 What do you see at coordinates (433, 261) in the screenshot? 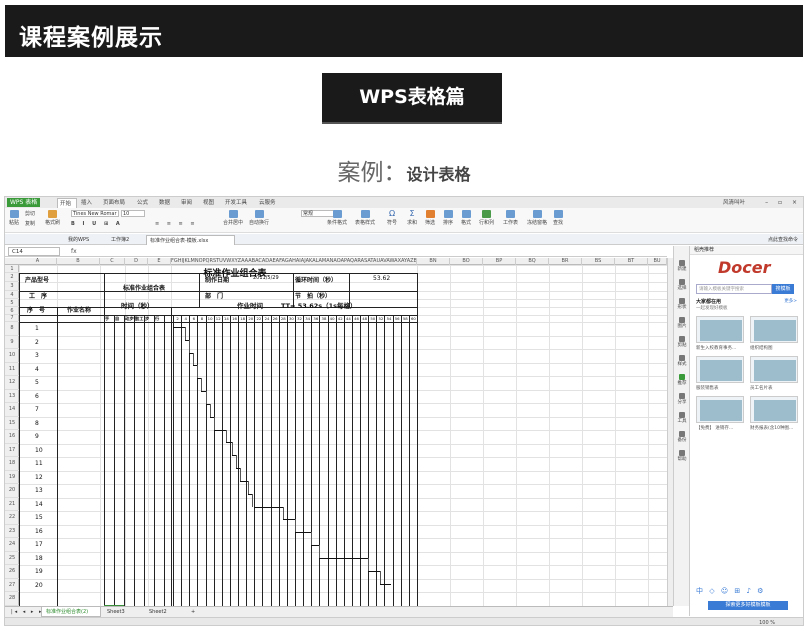
I see `column-header: BN` at bounding box center [433, 261].